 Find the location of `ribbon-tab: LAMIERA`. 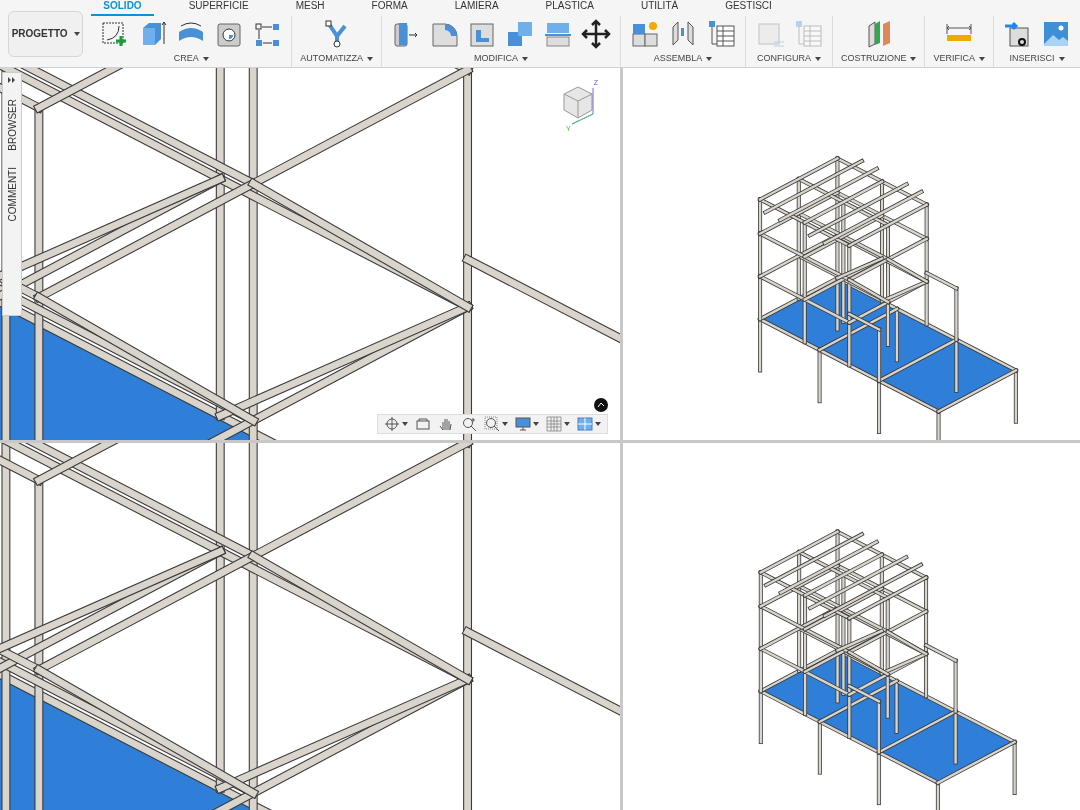

ribbon-tab: LAMIERA is located at coordinates (476, 8).